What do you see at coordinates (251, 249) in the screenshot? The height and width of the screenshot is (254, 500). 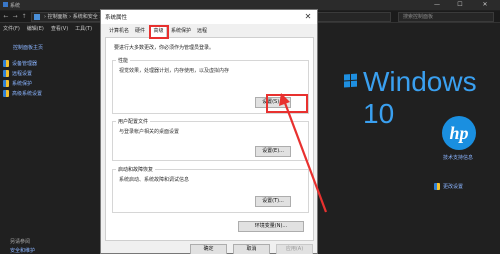 I see `cancel-button: 取消` at bounding box center [251, 249].